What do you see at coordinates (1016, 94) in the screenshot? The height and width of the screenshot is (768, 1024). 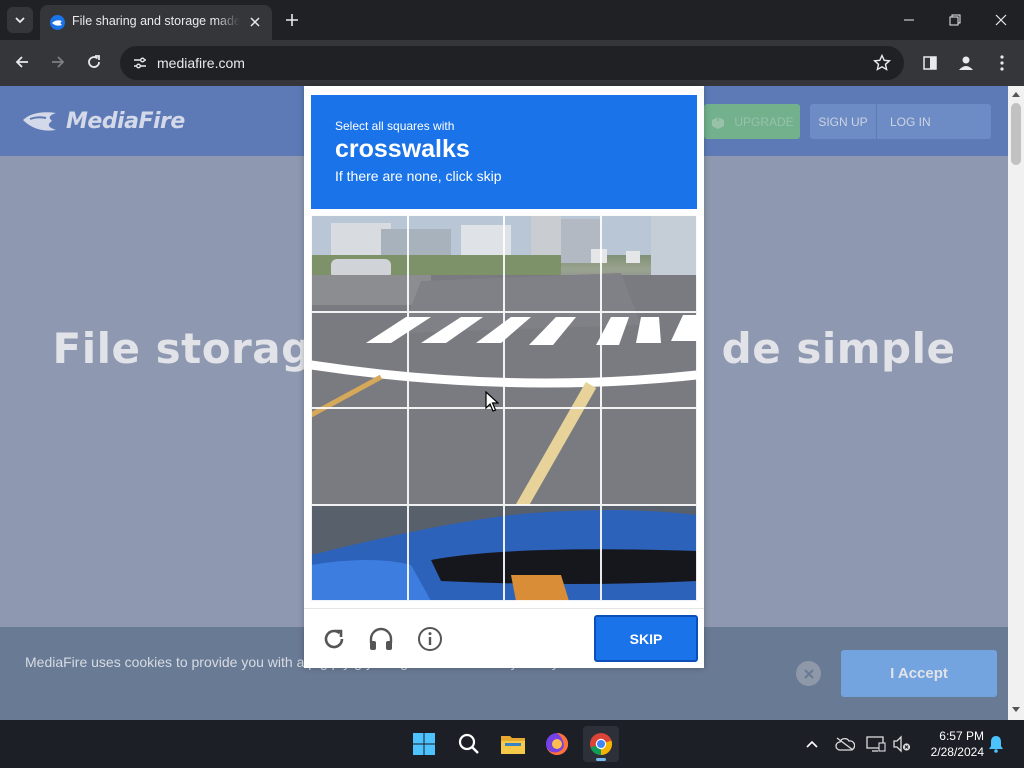 I see `scroll-up-icon` at bounding box center [1016, 94].